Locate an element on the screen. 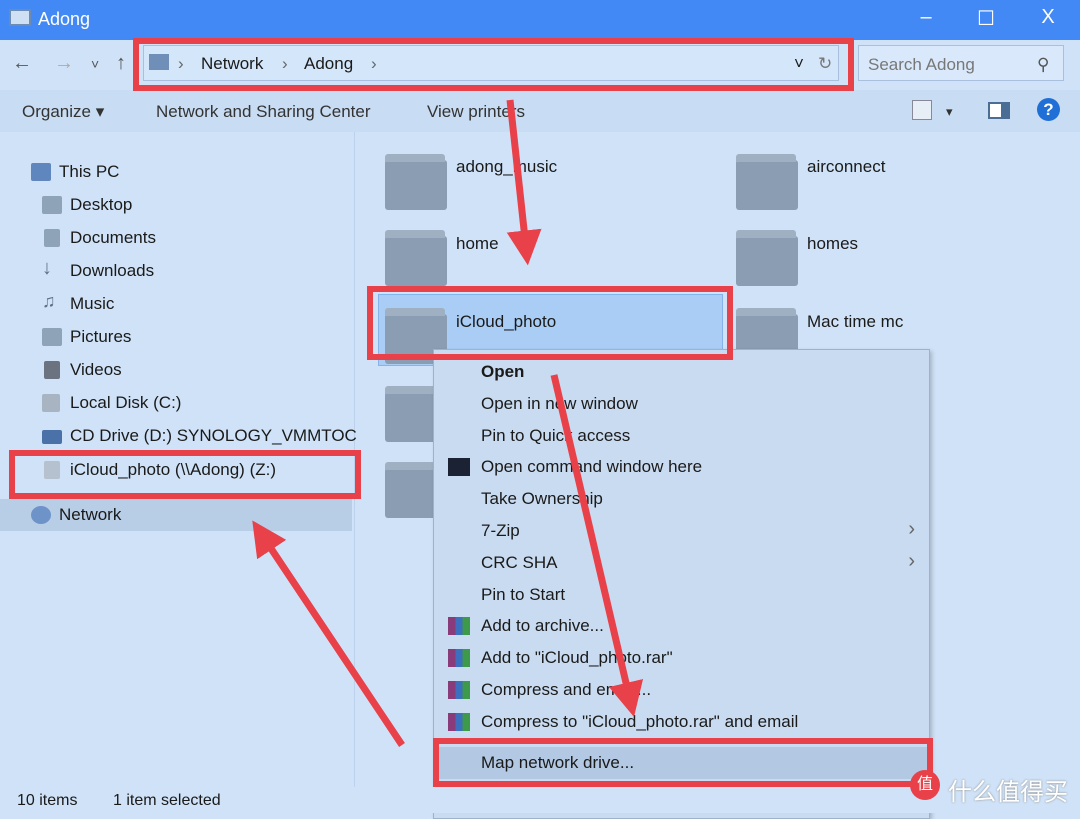  arrow-down-to-folder is located at coordinates (524, 182).